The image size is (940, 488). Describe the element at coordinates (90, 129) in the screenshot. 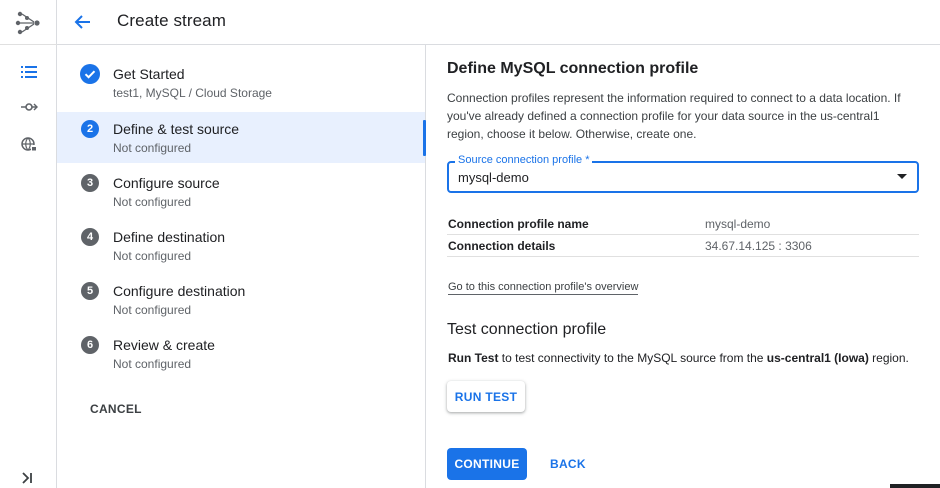

I see `step-number: 2` at that location.